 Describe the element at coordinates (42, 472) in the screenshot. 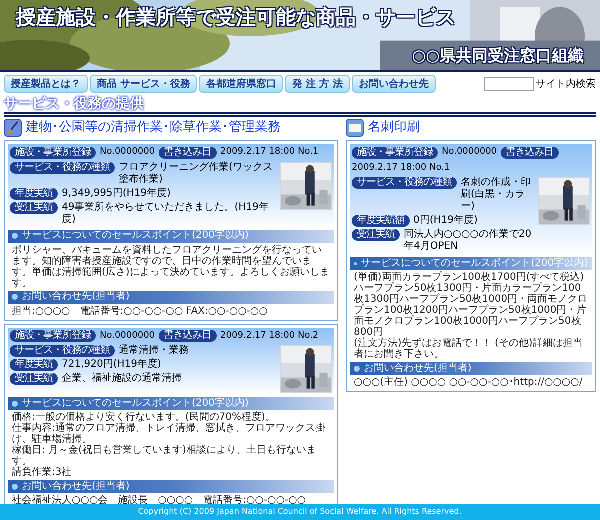

I see `sales-text: 請負作業:3社` at that location.